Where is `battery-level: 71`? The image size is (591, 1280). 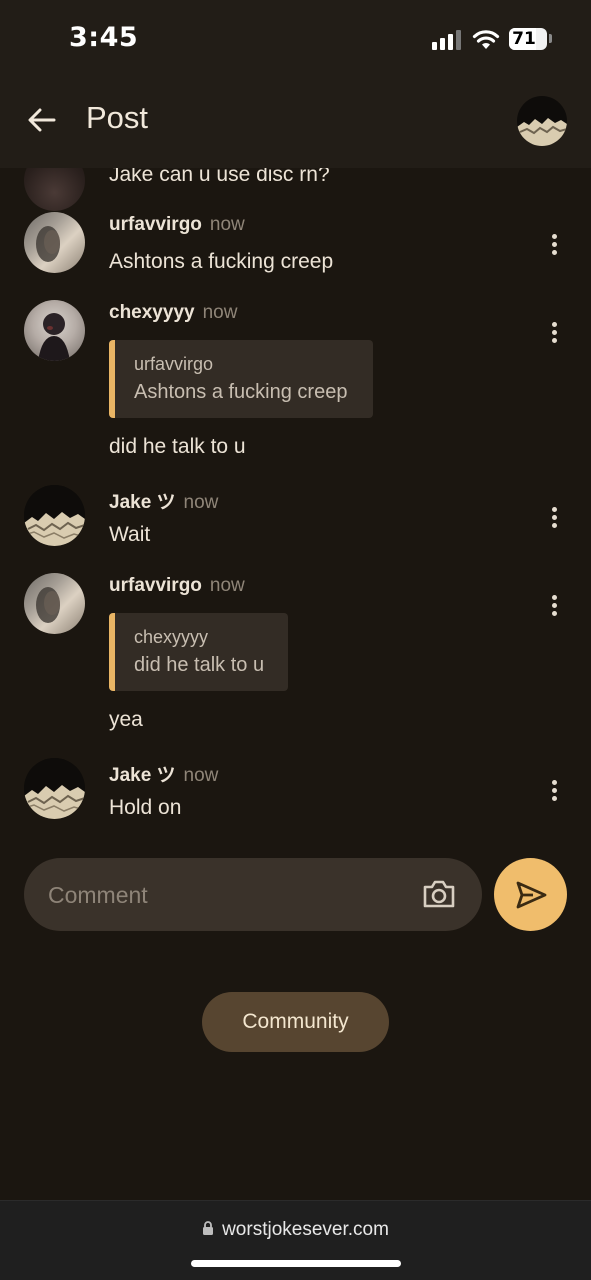 battery-level: 71 is located at coordinates (524, 39).